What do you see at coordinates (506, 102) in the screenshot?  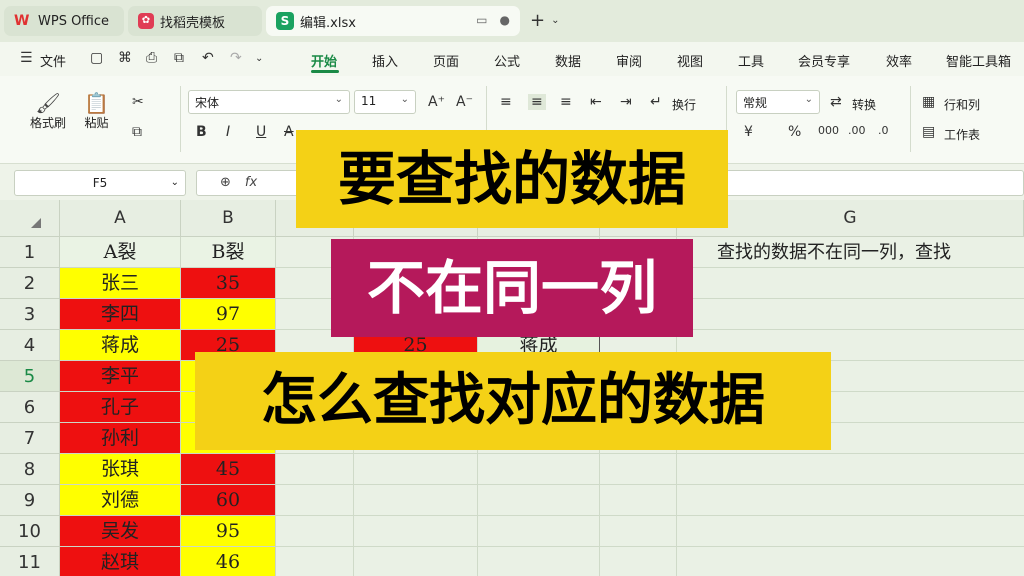 I see `align-top-icon: ≡` at bounding box center [506, 102].